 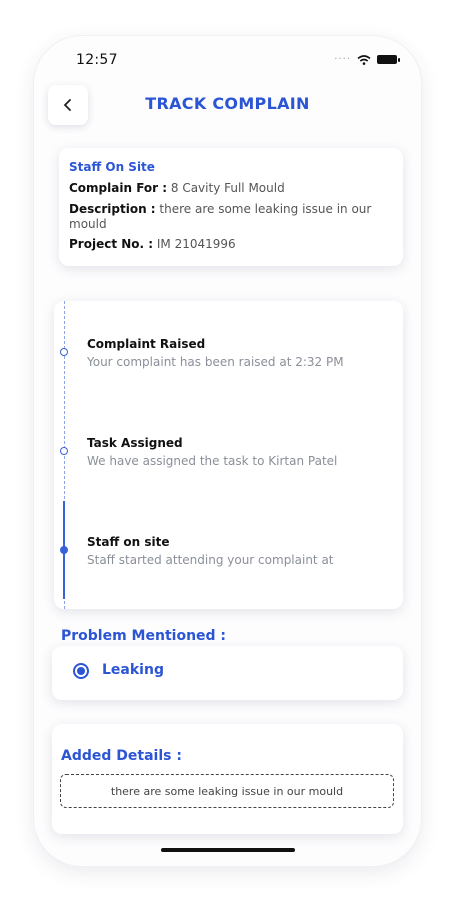 I want to click on radio-selected-dot, so click(x=81, y=671).